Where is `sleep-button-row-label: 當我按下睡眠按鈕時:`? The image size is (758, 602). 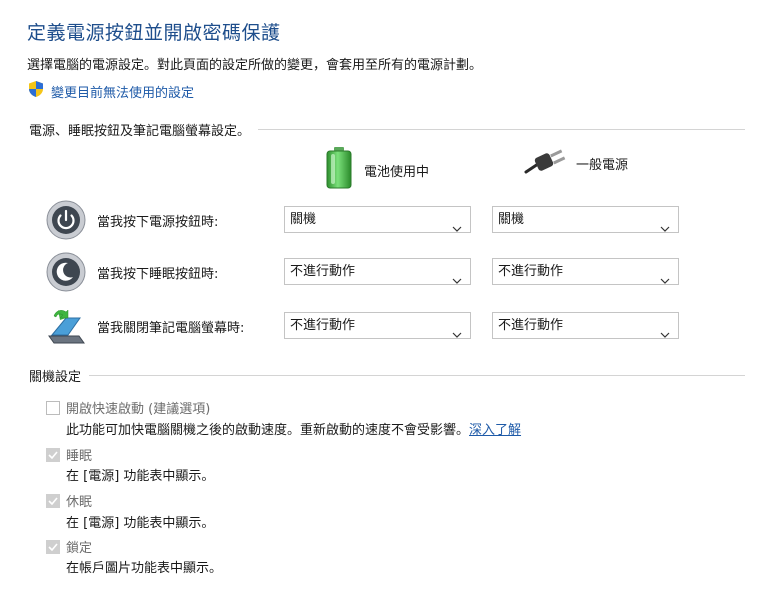 sleep-button-row-label: 當我按下睡眠按鈕時: is located at coordinates (158, 274).